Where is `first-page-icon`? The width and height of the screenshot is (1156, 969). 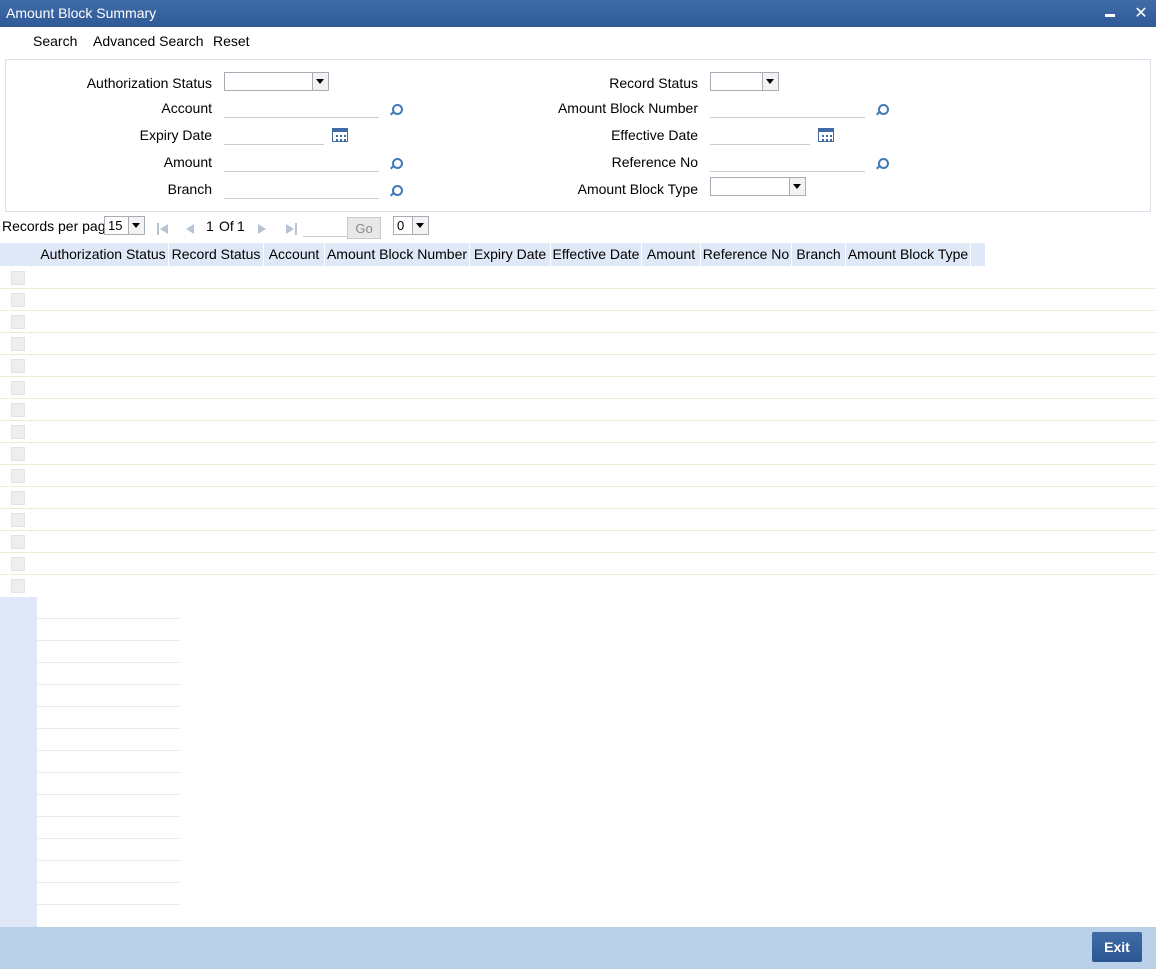 first-page-icon is located at coordinates (163, 229).